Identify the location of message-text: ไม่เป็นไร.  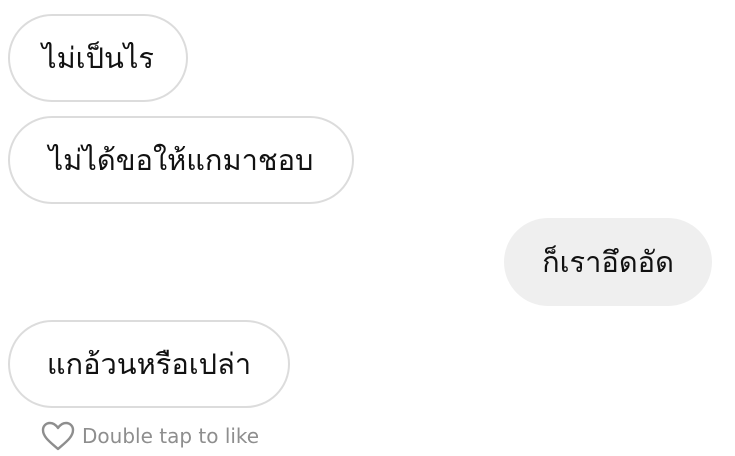
(97, 57).